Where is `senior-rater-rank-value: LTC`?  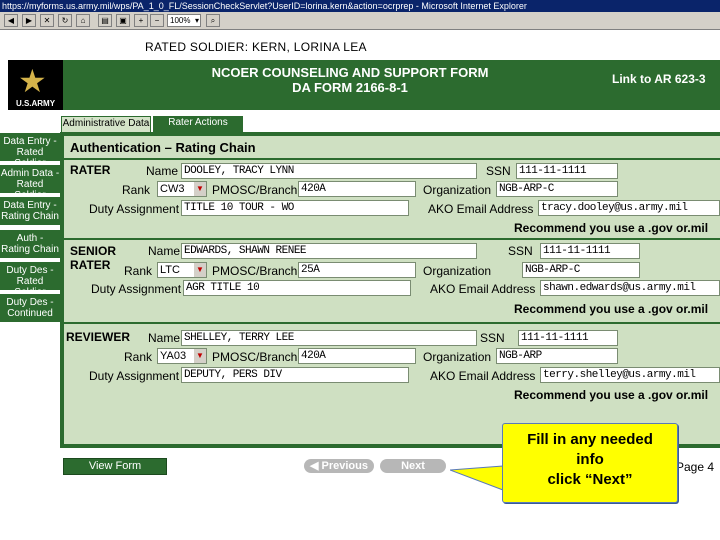 senior-rater-rank-value: LTC is located at coordinates (170, 270).